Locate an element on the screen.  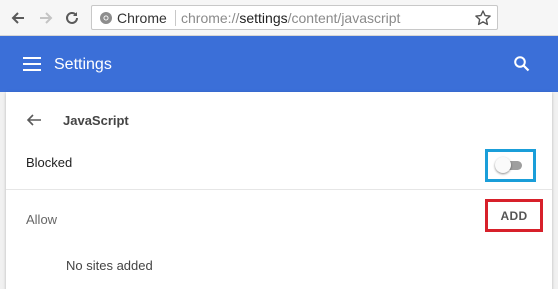
site-chip: Chrome is located at coordinates (142, 18).